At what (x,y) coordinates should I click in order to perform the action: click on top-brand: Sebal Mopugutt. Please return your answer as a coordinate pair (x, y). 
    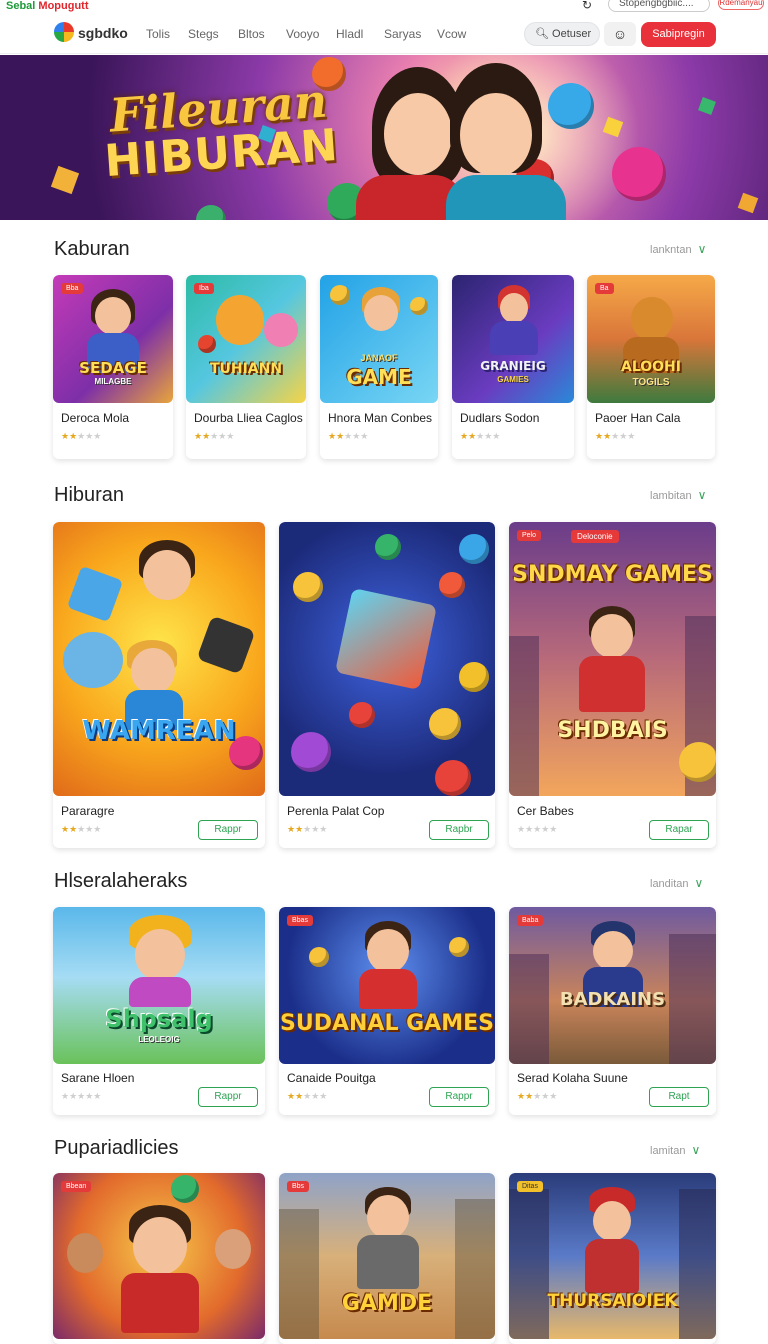
    Looking at the image, I should click on (47, 6).